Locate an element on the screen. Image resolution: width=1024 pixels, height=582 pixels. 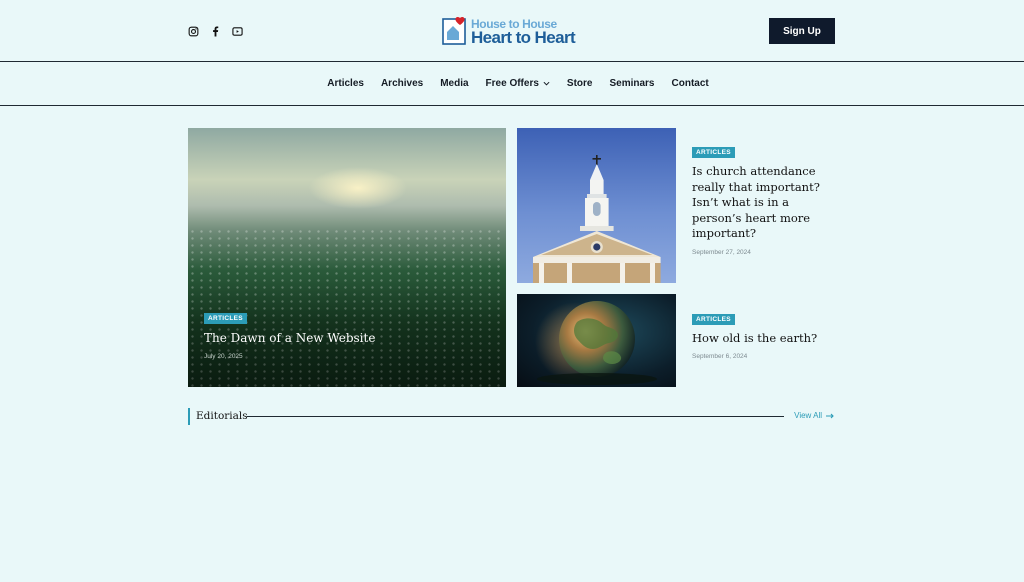
logo-line2: Heart to Heart is located at coordinates (523, 37).